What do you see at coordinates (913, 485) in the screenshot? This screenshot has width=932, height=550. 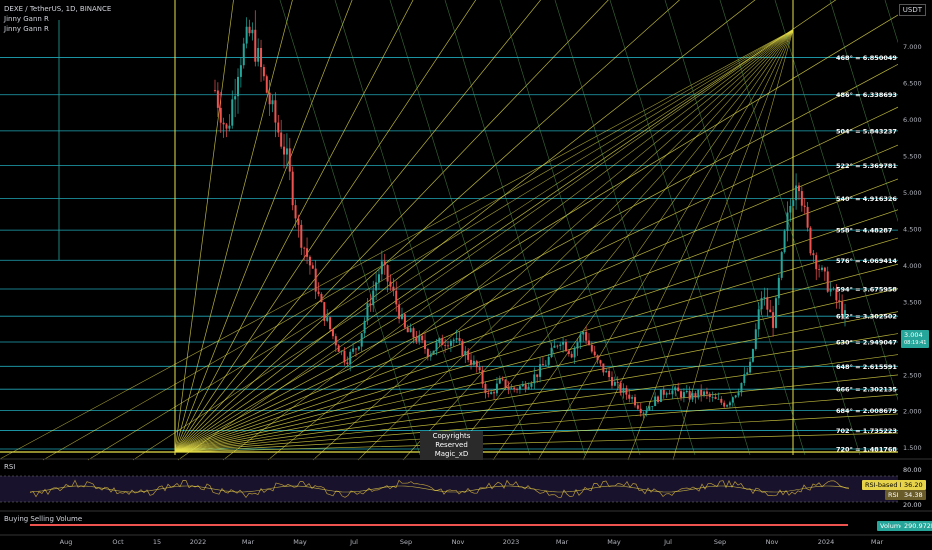 I see `rsi-ma-value: 36.20` at bounding box center [913, 485].